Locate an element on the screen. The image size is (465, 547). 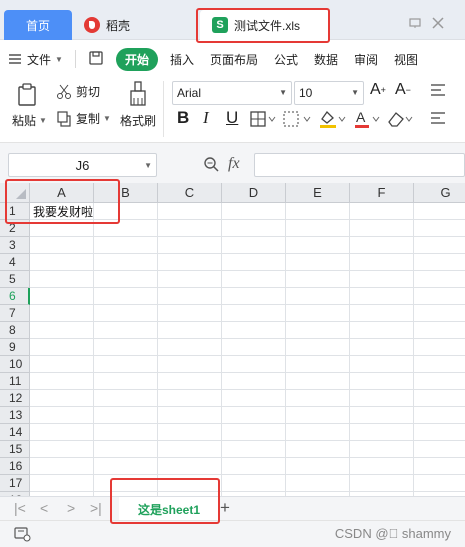
cell-a4 is located at coordinates (62, 262).